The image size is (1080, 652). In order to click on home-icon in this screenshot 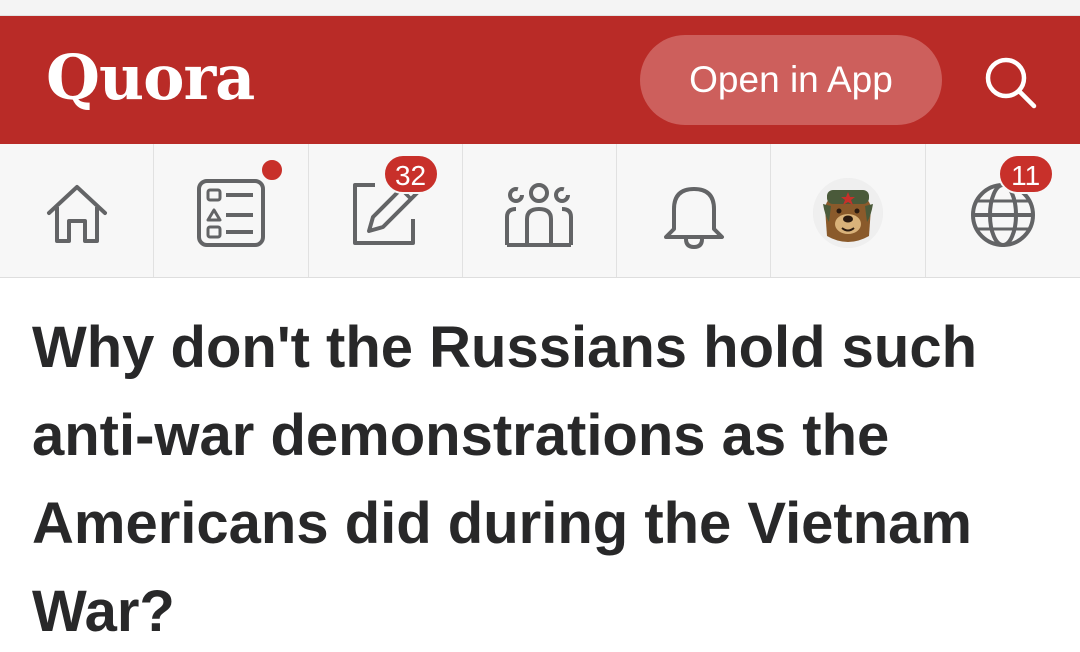, I will do `click(76, 214)`.